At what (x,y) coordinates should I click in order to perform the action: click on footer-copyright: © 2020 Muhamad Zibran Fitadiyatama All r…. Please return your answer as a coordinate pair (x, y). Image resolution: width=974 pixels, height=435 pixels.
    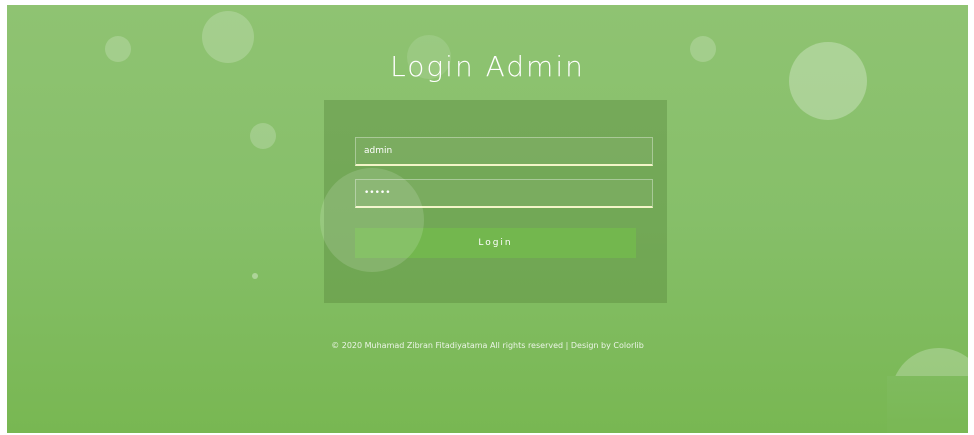
    Looking at the image, I should click on (487, 345).